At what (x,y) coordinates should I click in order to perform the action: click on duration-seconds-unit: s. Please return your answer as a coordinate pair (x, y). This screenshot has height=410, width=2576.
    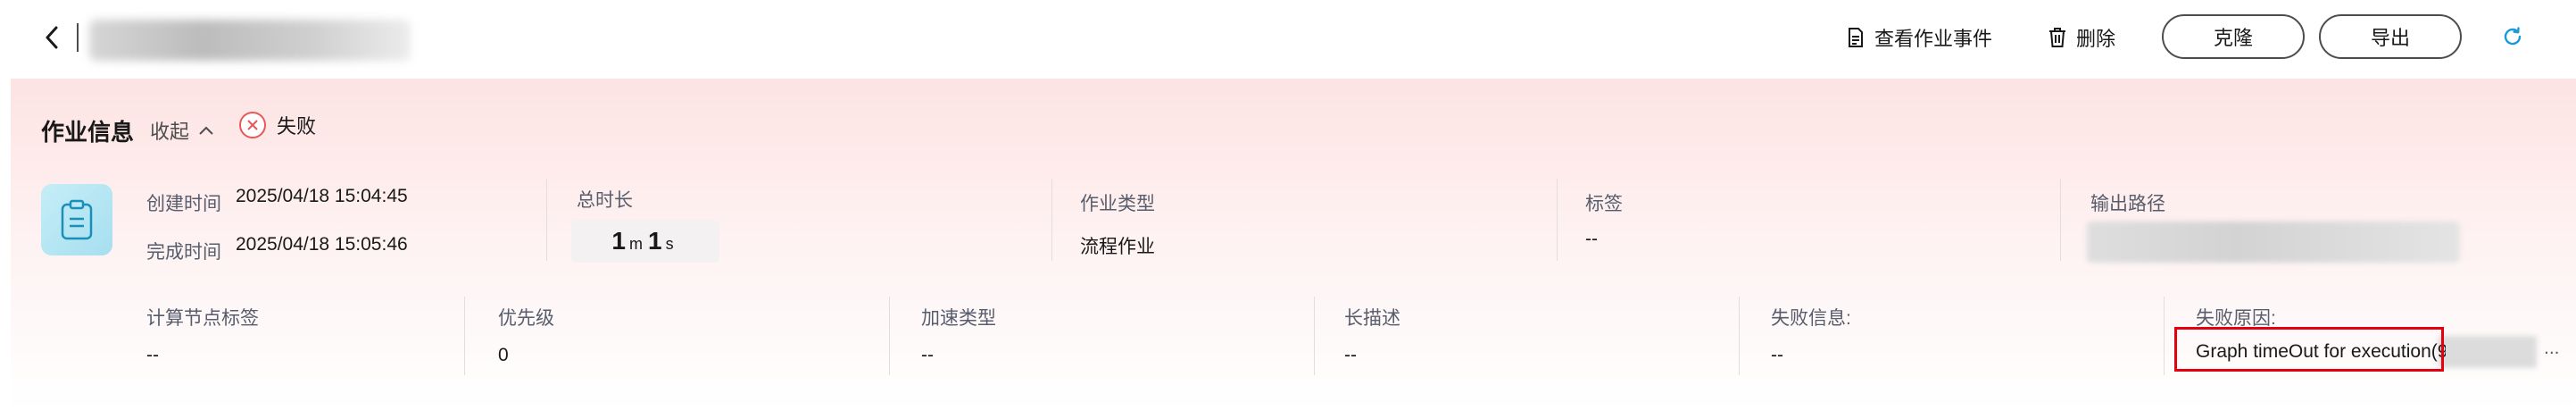
    Looking at the image, I should click on (670, 244).